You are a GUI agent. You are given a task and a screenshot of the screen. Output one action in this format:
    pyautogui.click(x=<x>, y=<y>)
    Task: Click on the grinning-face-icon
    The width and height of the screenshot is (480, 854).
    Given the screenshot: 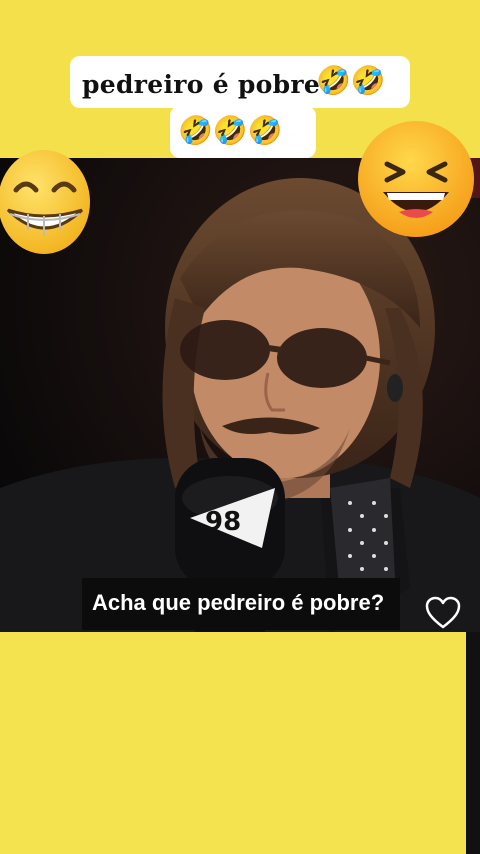 What is the action you would take?
    pyautogui.click(x=46, y=202)
    